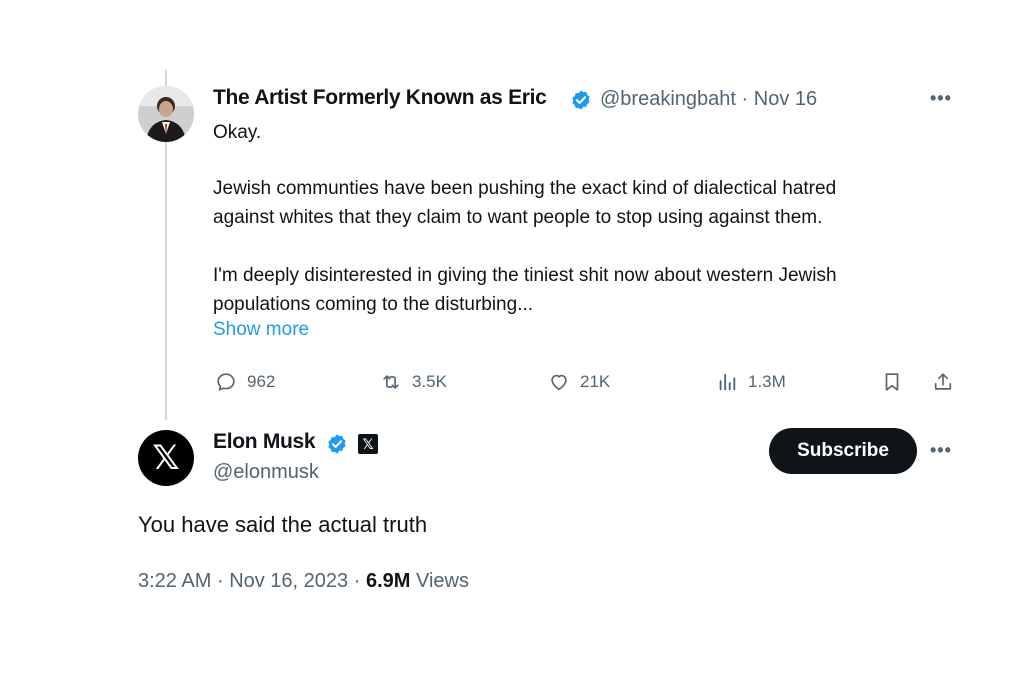  Describe the element at coordinates (380, 98) in the screenshot. I see `author-name: The Artist Formerly Known as Eric` at that location.